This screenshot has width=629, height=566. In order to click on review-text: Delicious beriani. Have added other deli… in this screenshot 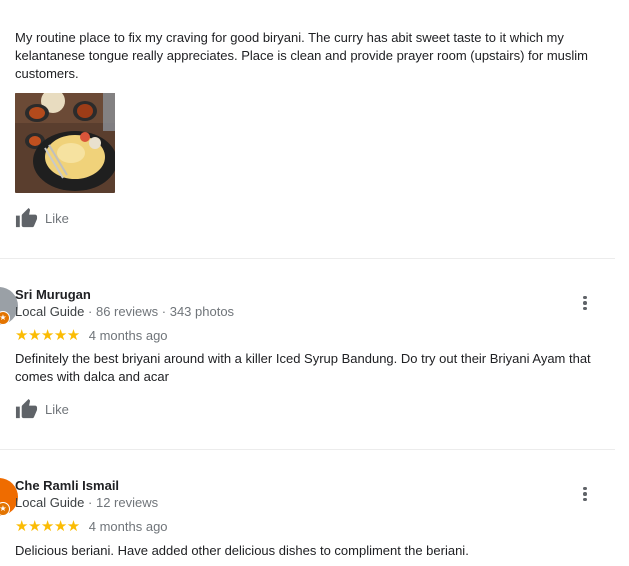, I will do `click(242, 550)`.